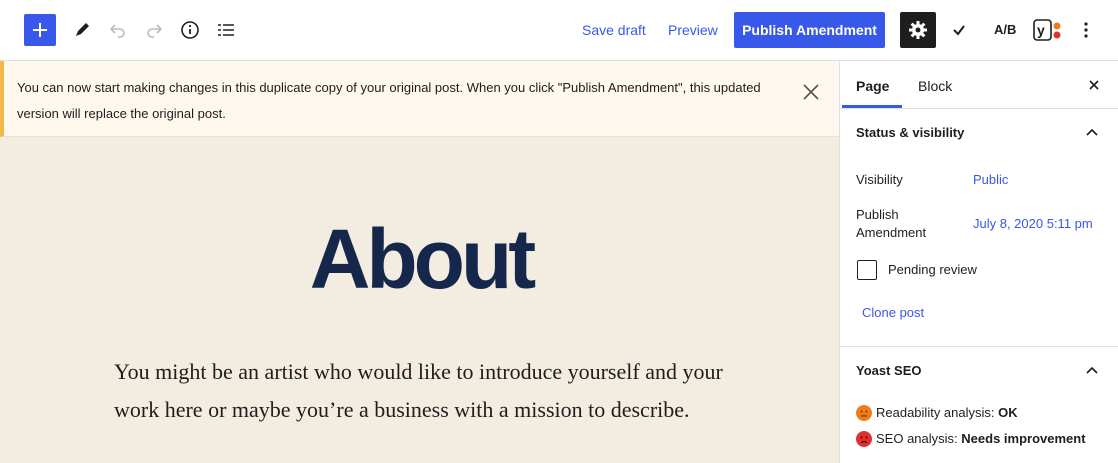  I want to click on close-sidebar-button, so click(1094, 85).